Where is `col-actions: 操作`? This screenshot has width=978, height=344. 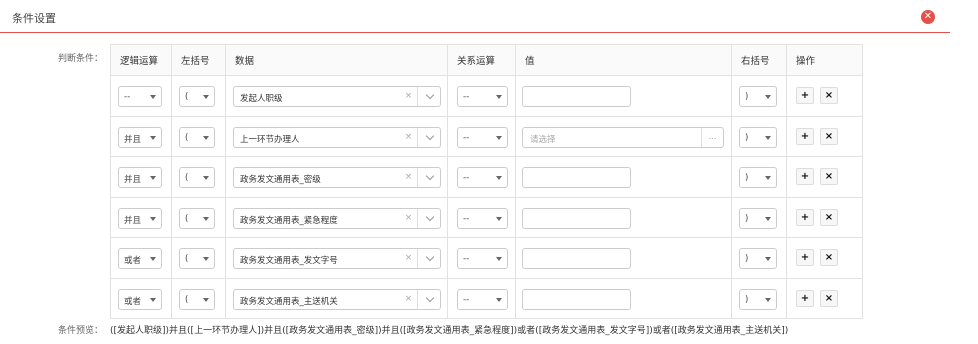 col-actions: 操作 is located at coordinates (824, 60).